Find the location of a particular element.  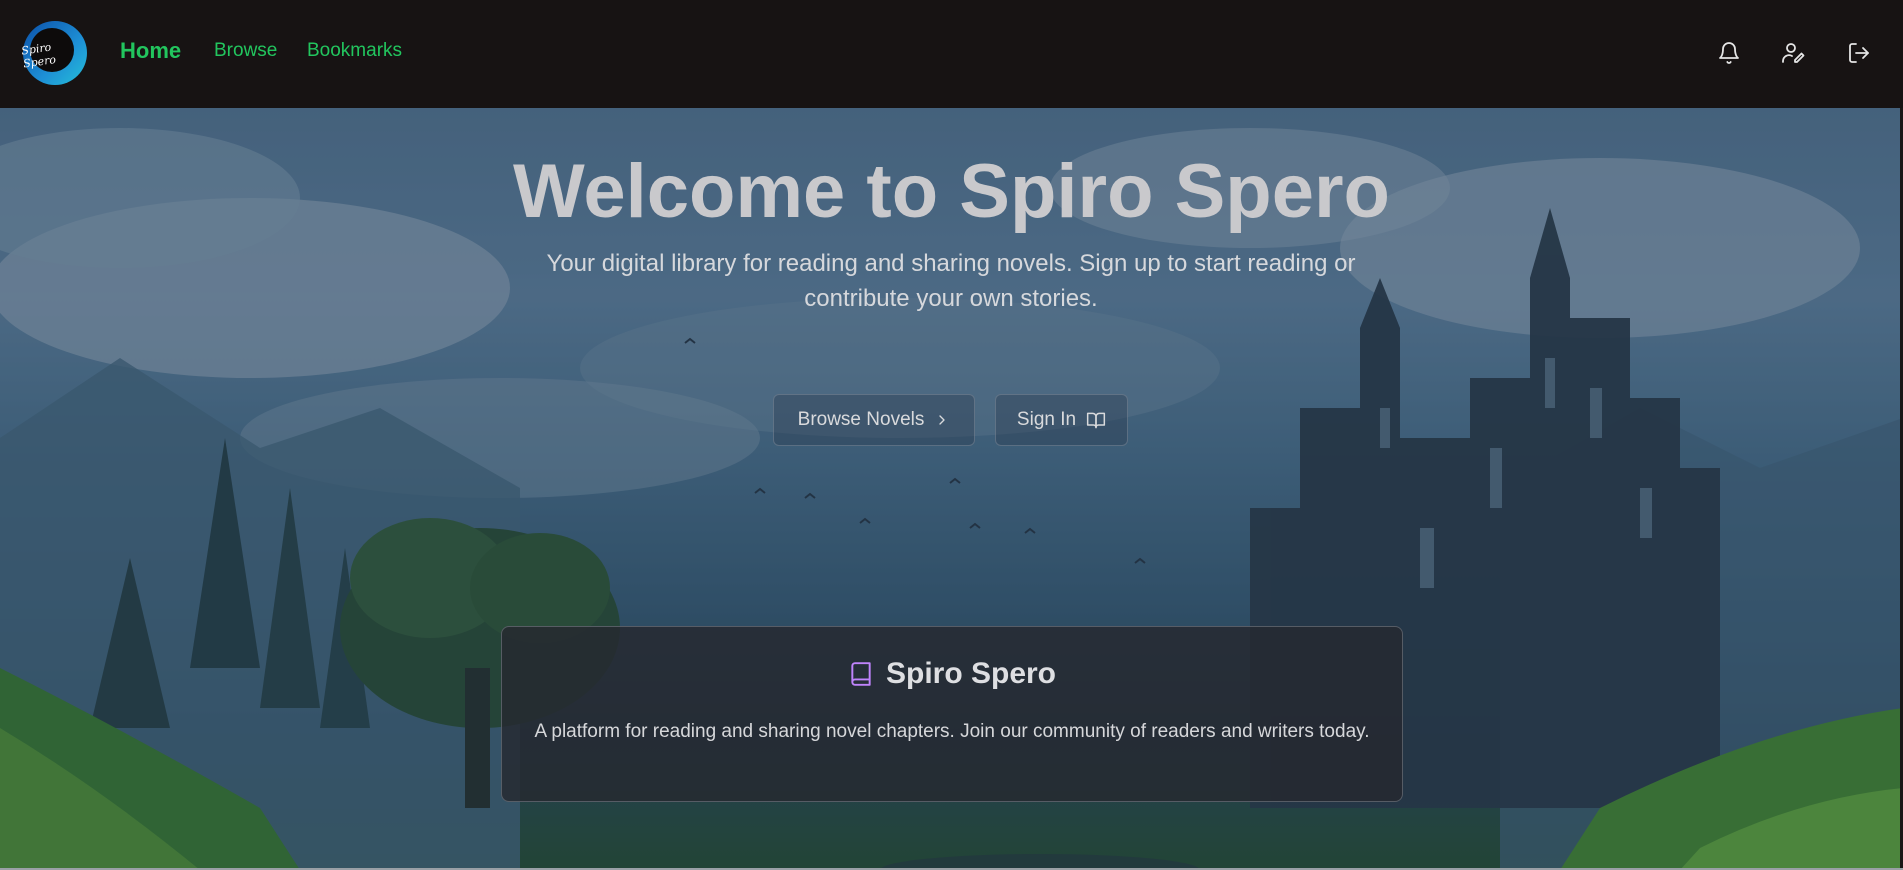

nav-browse-link: Browse is located at coordinates (245, 51).